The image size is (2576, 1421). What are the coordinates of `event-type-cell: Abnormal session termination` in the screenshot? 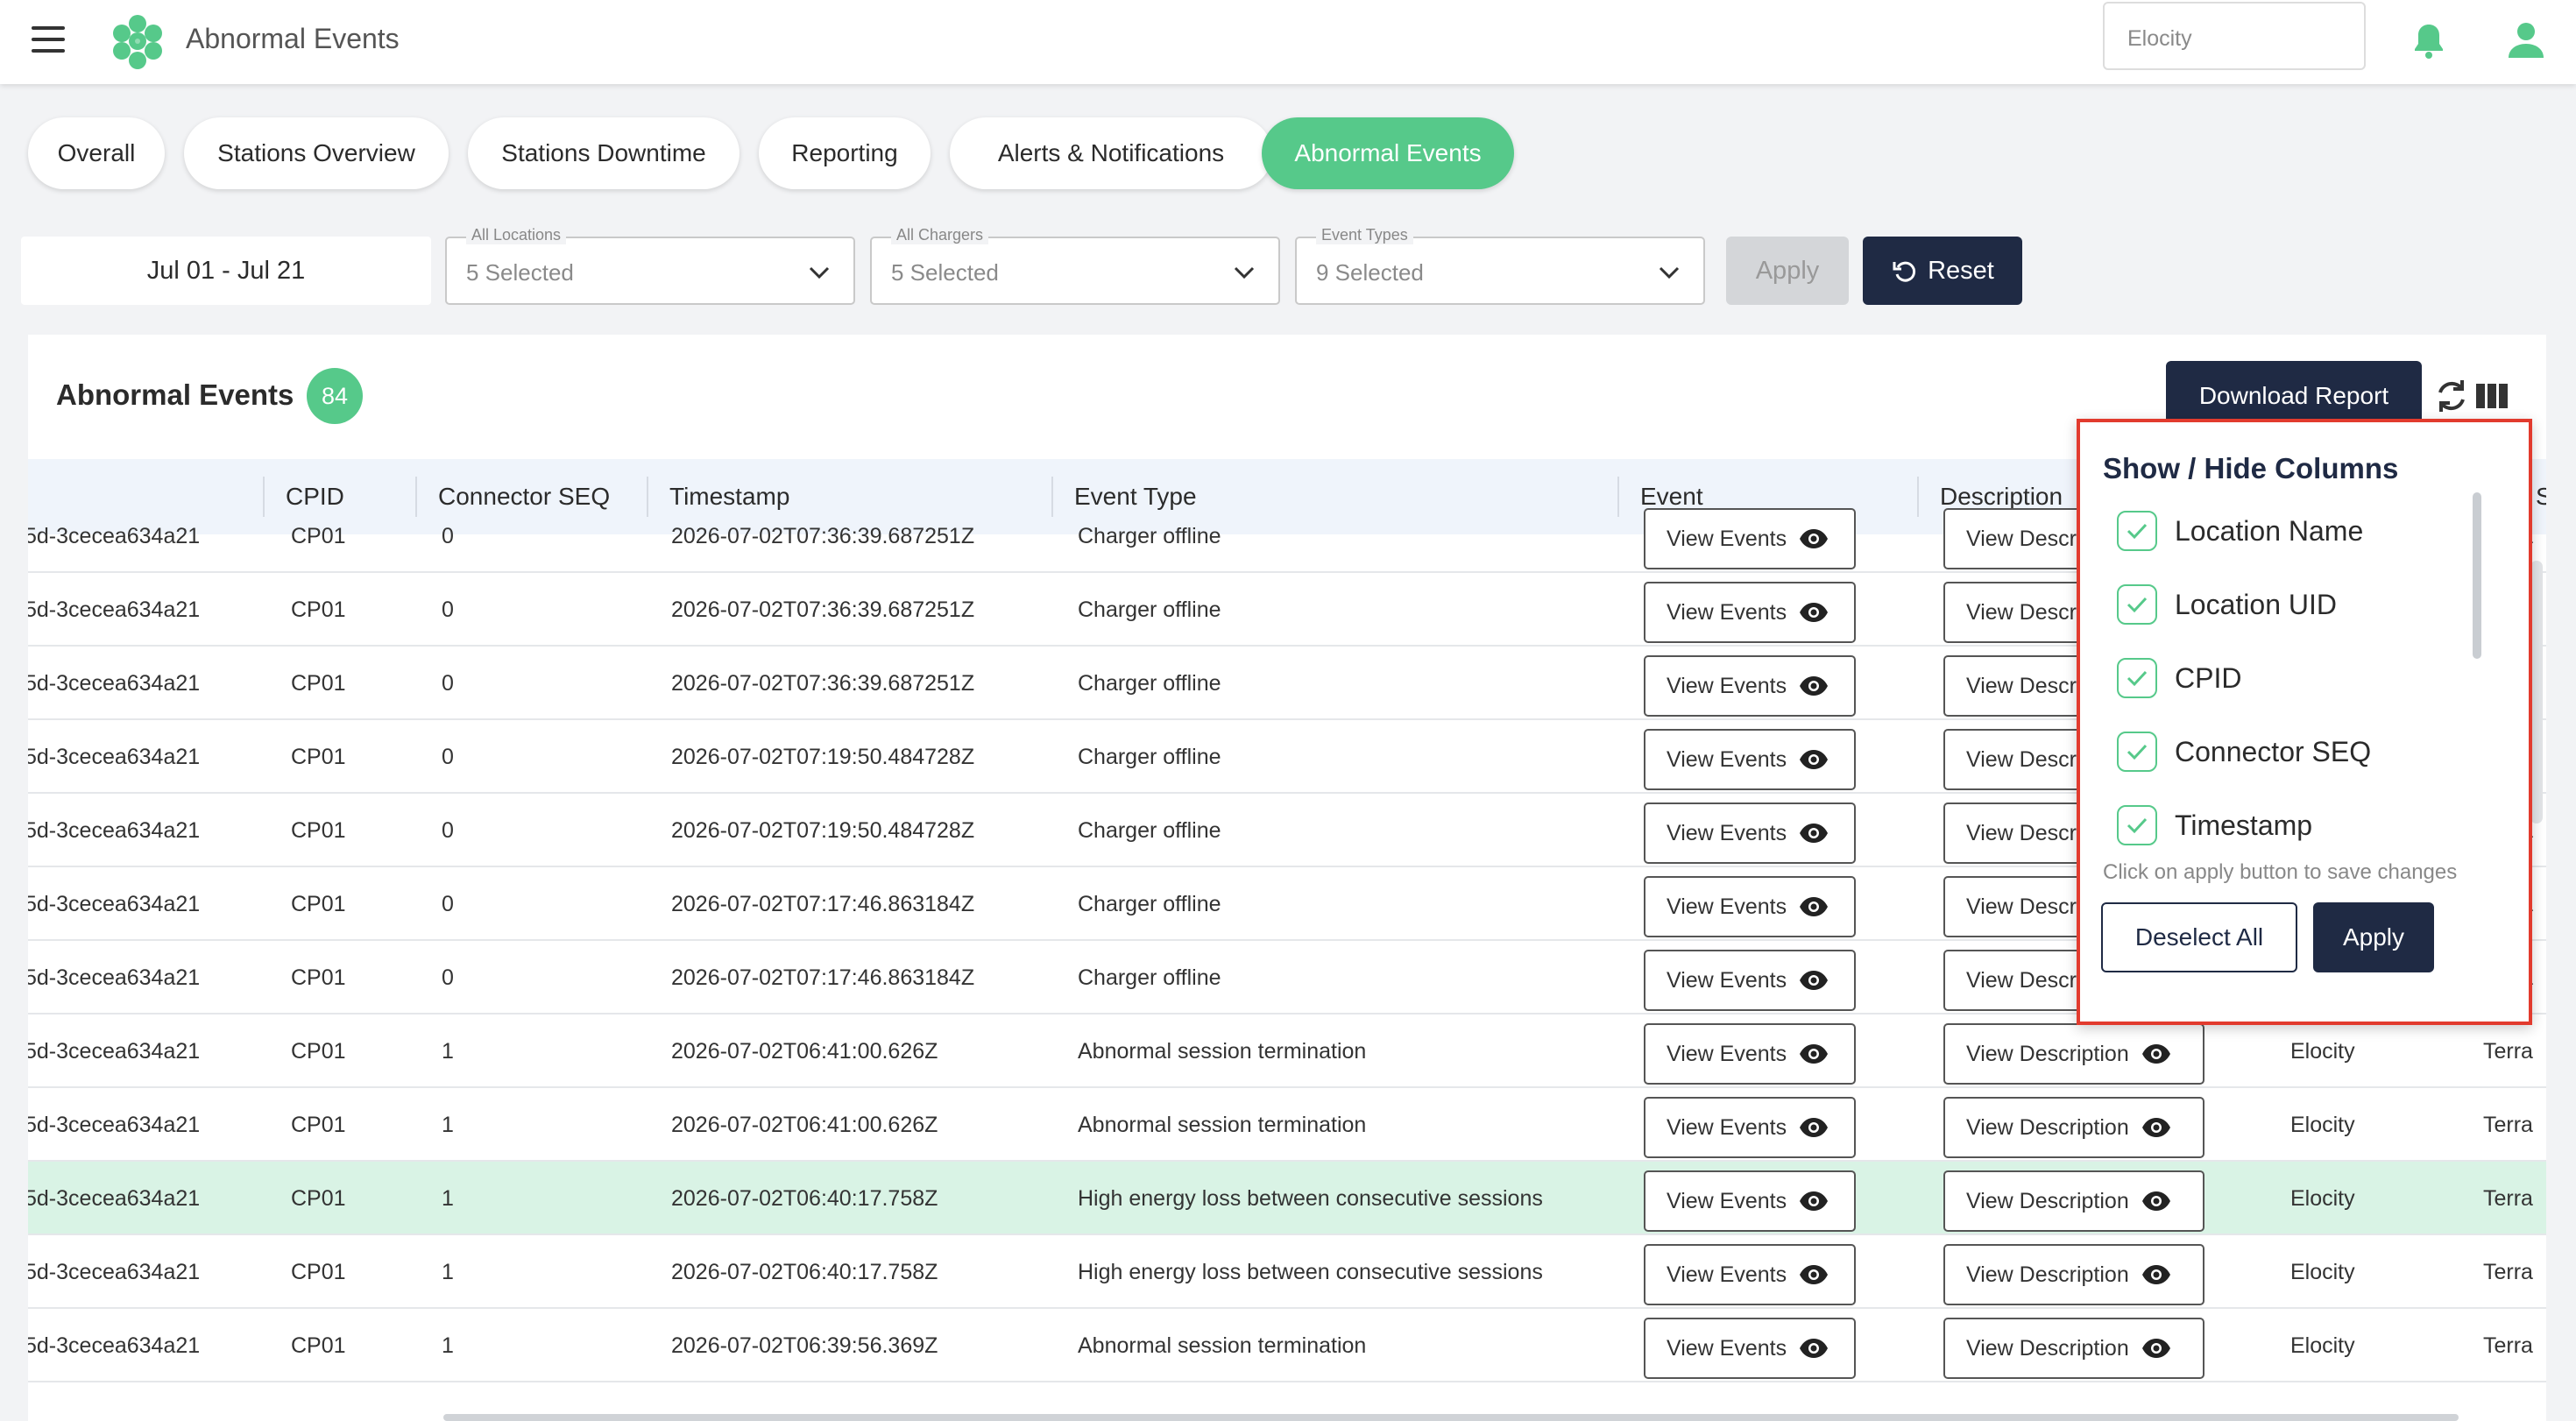 It's located at (1222, 1346).